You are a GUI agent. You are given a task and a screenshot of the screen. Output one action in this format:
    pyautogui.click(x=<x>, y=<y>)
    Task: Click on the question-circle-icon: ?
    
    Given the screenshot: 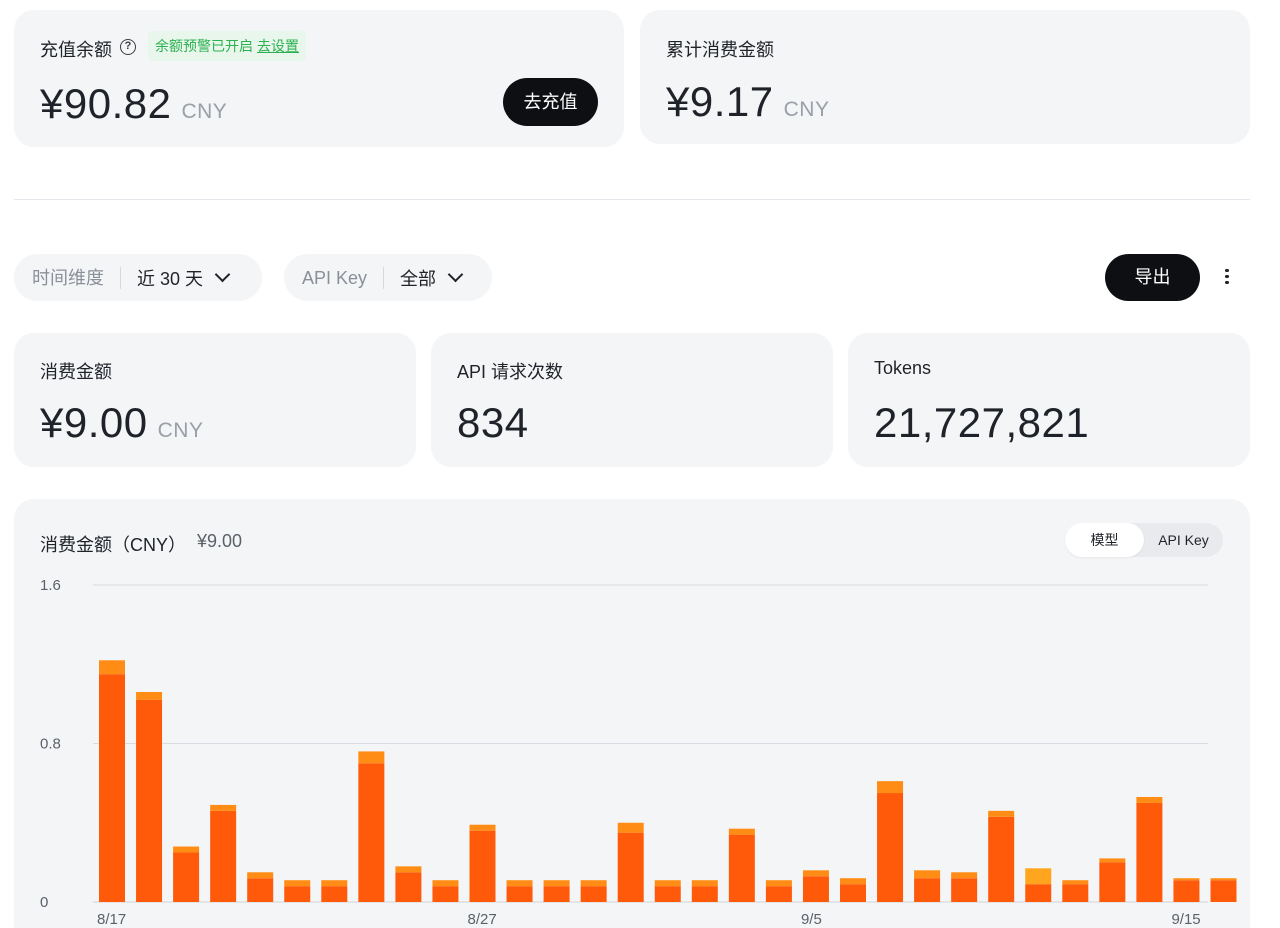 What is the action you would take?
    pyautogui.click(x=128, y=47)
    